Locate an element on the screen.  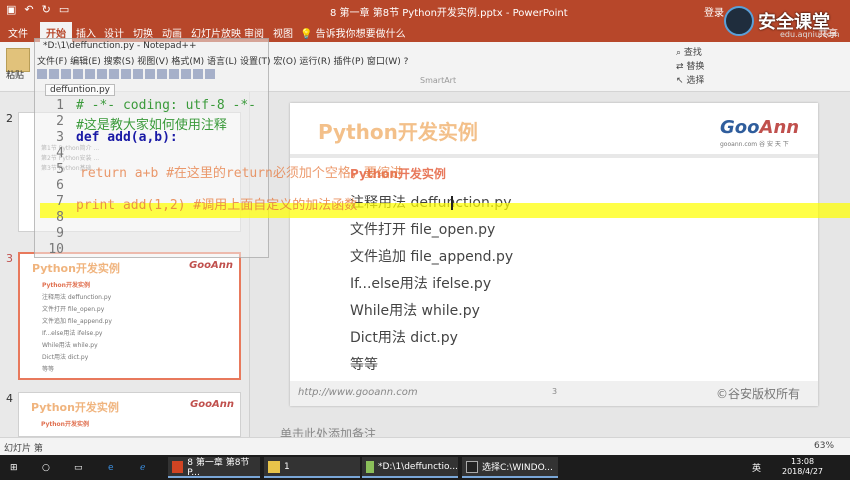
thumb-item: 文件打开 file_open.py is located at coordinates (73, 309).